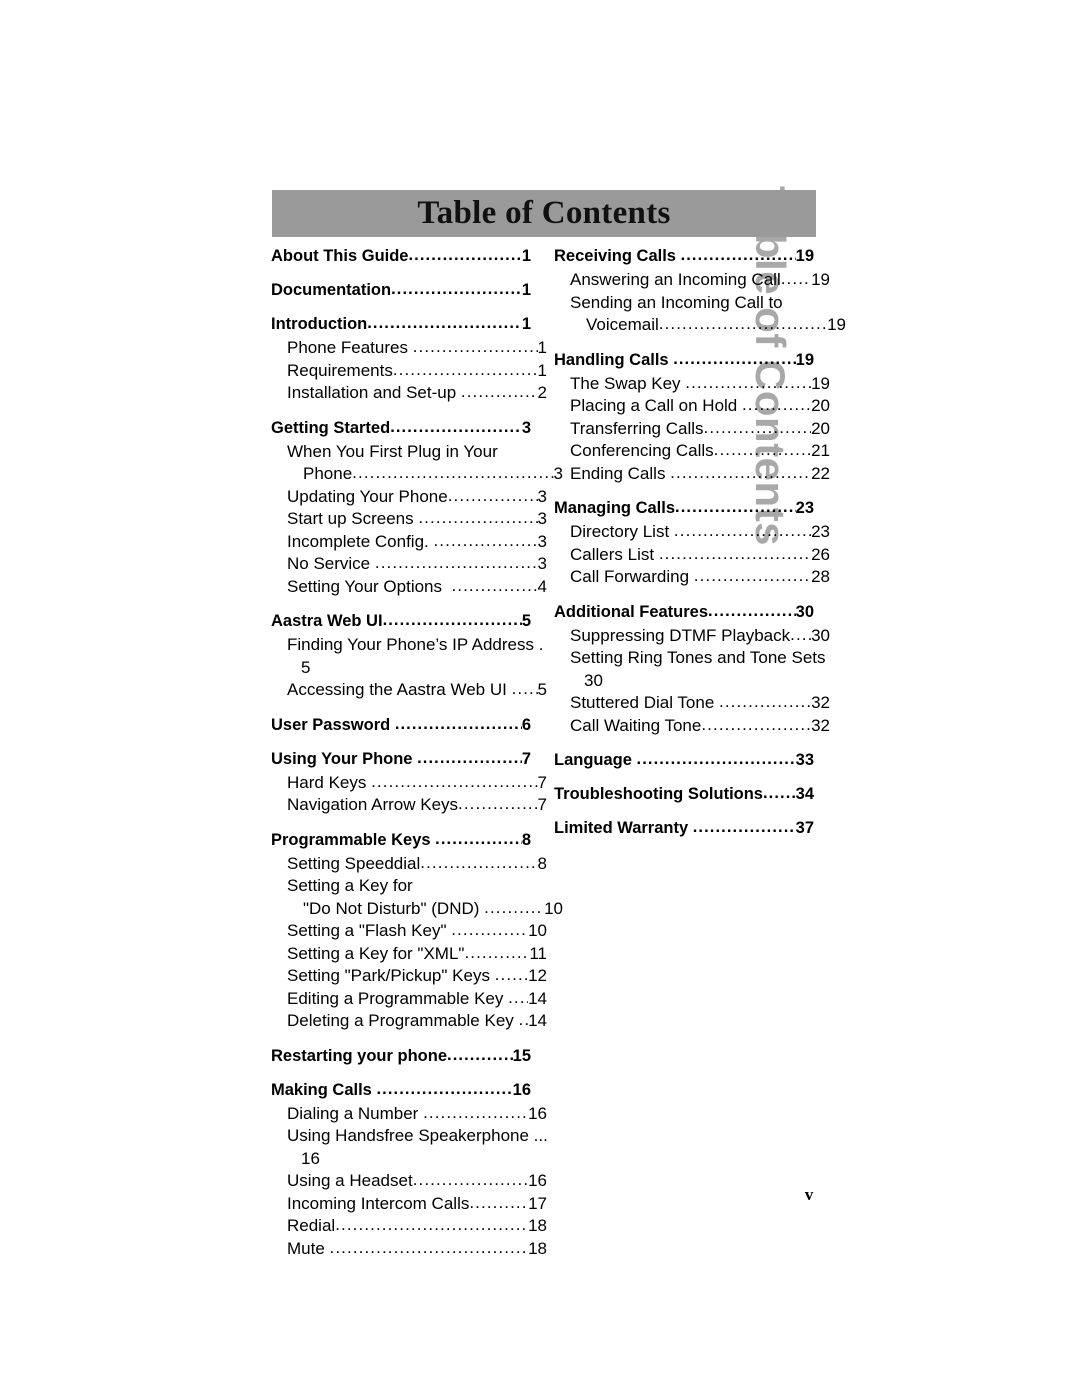  Describe the element at coordinates (350, 347) in the screenshot. I see `toc-entry-label: Phone Features` at that location.